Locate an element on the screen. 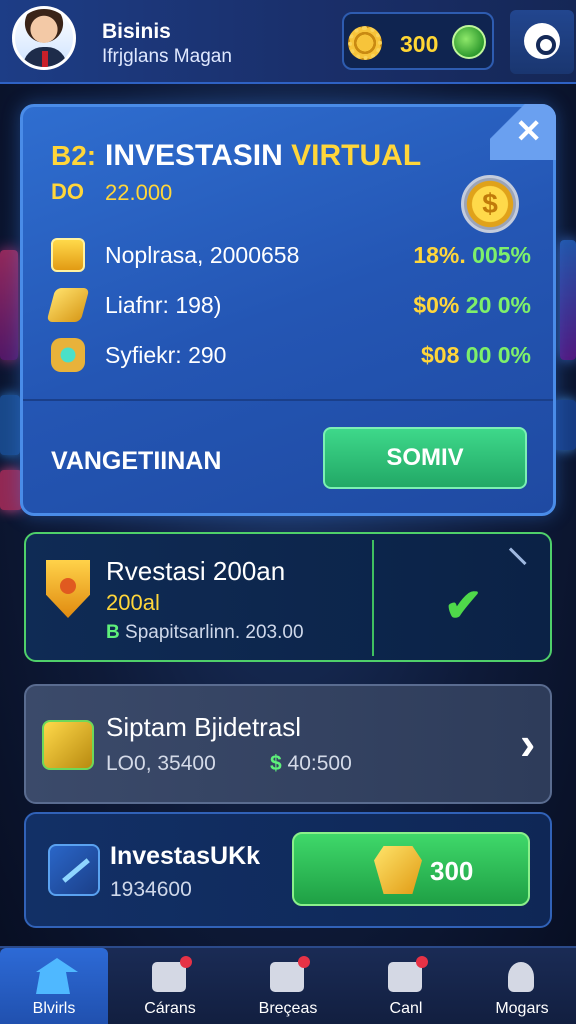 The width and height of the screenshot is (576, 1024). shield-icon is located at coordinates (68, 589).